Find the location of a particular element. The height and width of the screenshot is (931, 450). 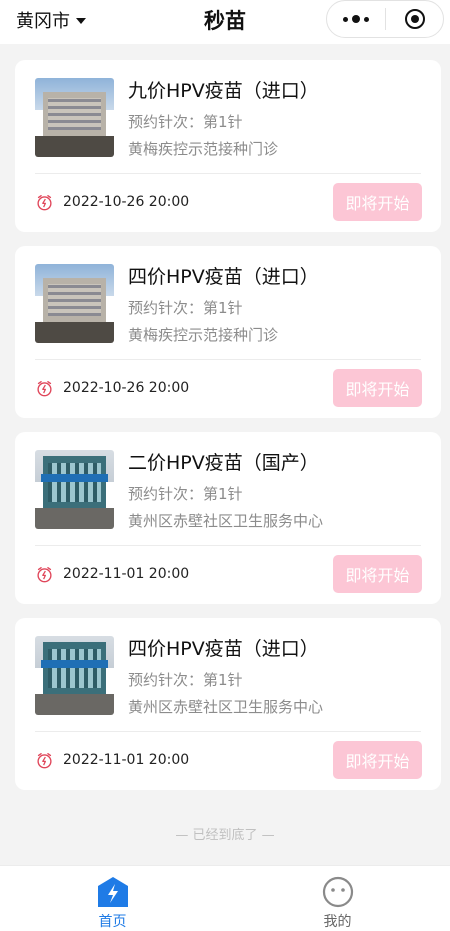

caret-down-icon is located at coordinates (81, 20).